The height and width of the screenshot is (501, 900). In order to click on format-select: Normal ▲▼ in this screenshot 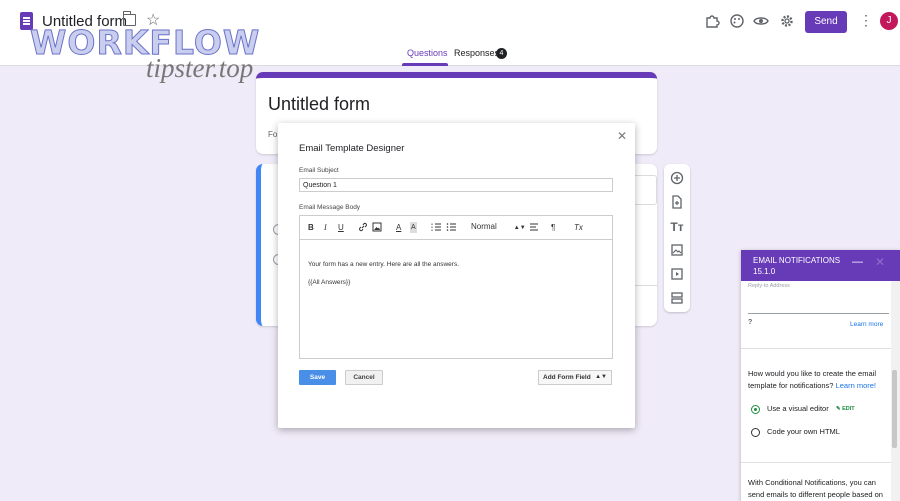, I will do `click(498, 226)`.